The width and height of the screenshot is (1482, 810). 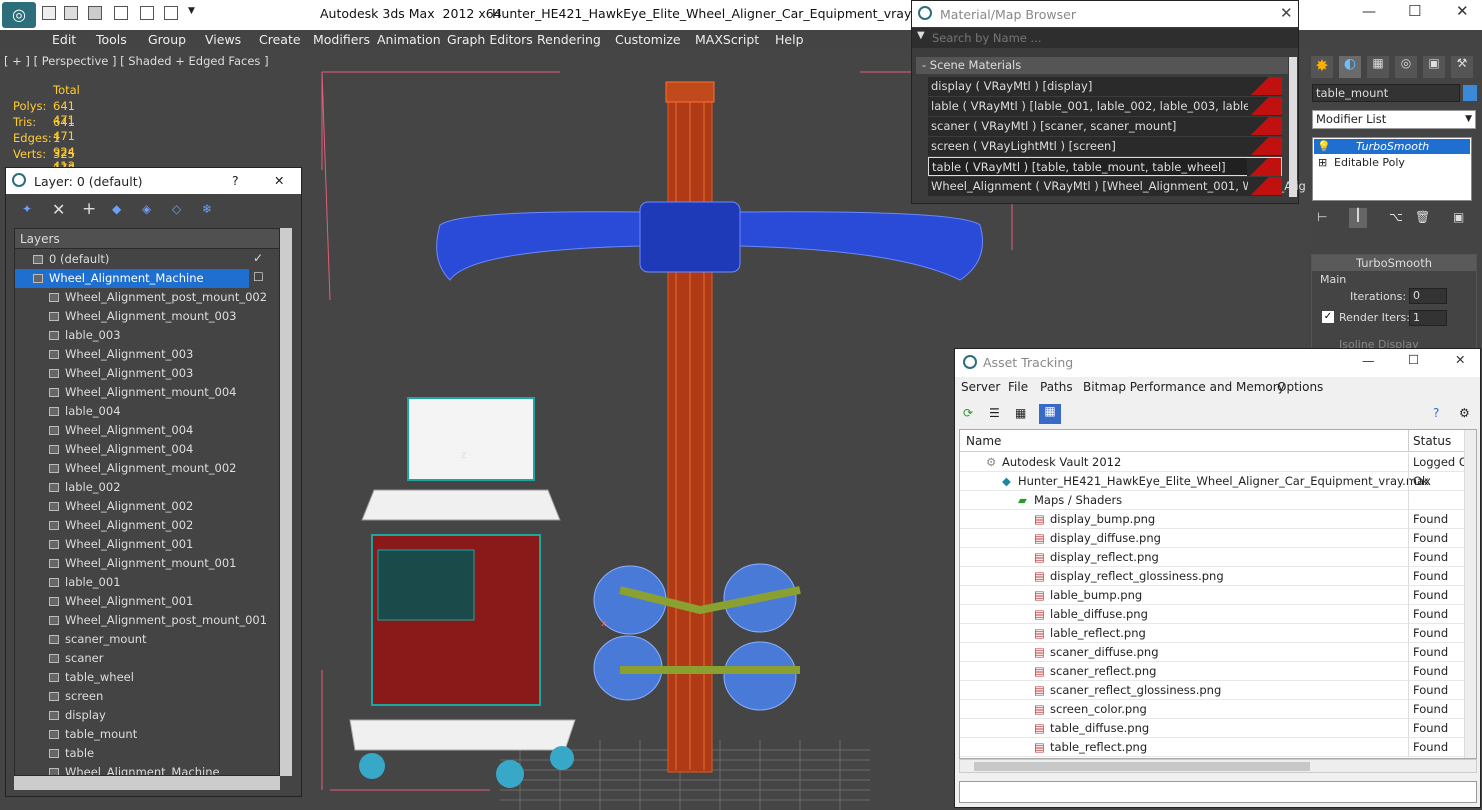 What do you see at coordinates (1413, 359) in the screenshot?
I see `asset-maximize-button: ☐` at bounding box center [1413, 359].